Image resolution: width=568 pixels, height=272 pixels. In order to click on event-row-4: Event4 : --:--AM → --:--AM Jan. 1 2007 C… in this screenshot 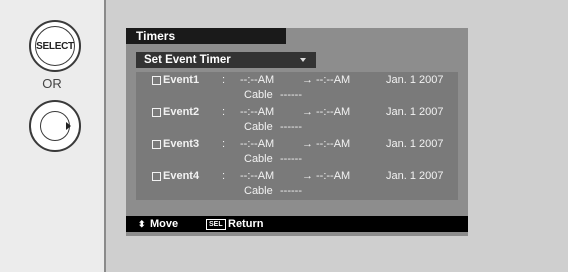, I will do `click(297, 184)`.